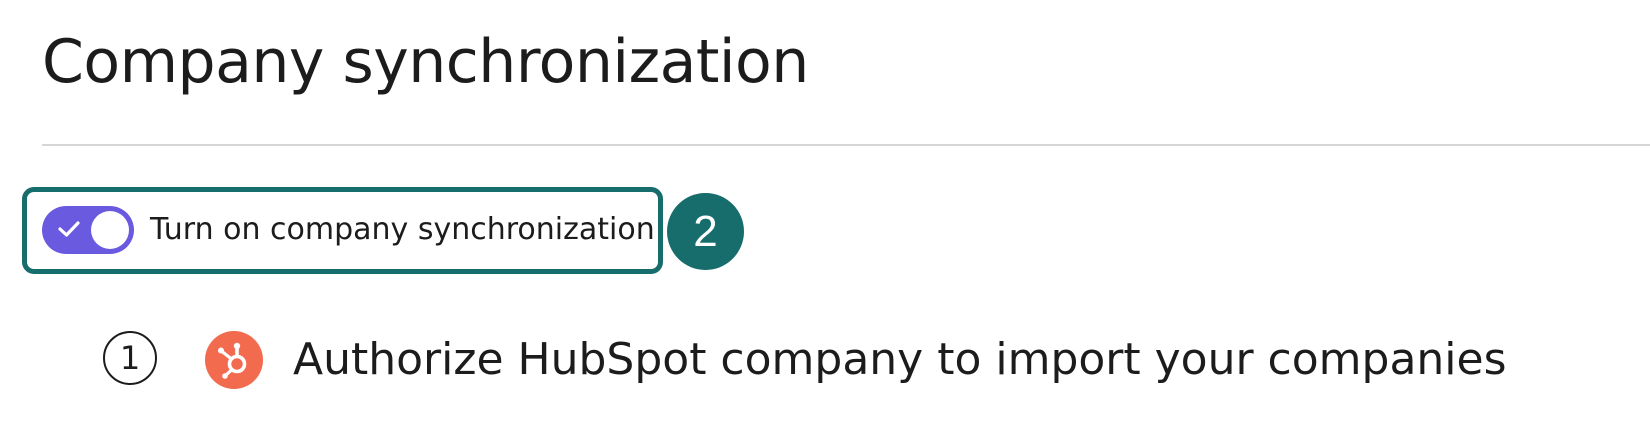  What do you see at coordinates (402, 230) in the screenshot?
I see `sync-toggle-label: Turn on company synchronization` at bounding box center [402, 230].